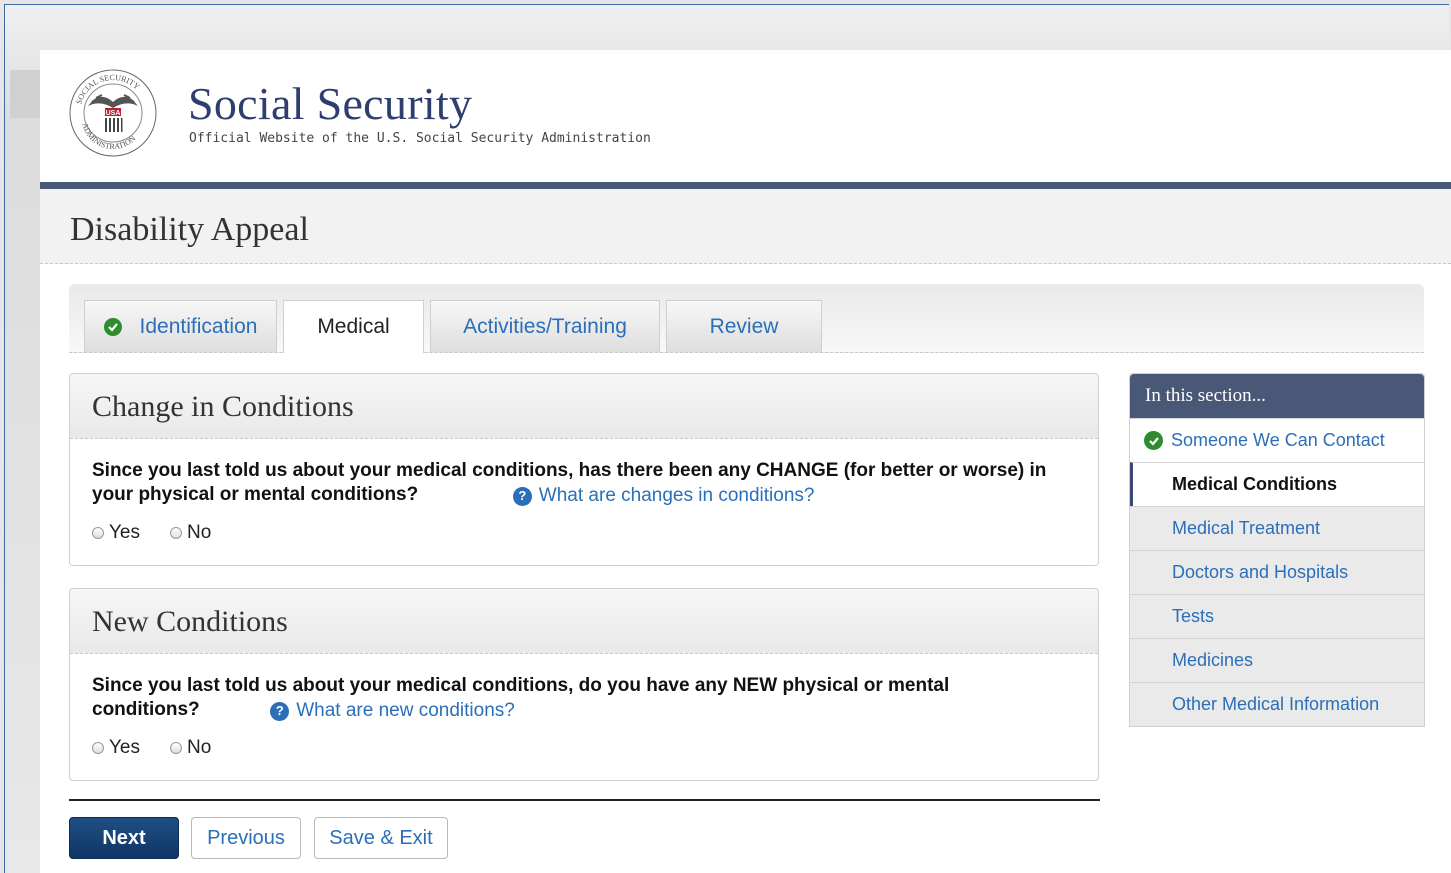 The image size is (1451, 873). I want to click on side-shadow, so click(25, 94).